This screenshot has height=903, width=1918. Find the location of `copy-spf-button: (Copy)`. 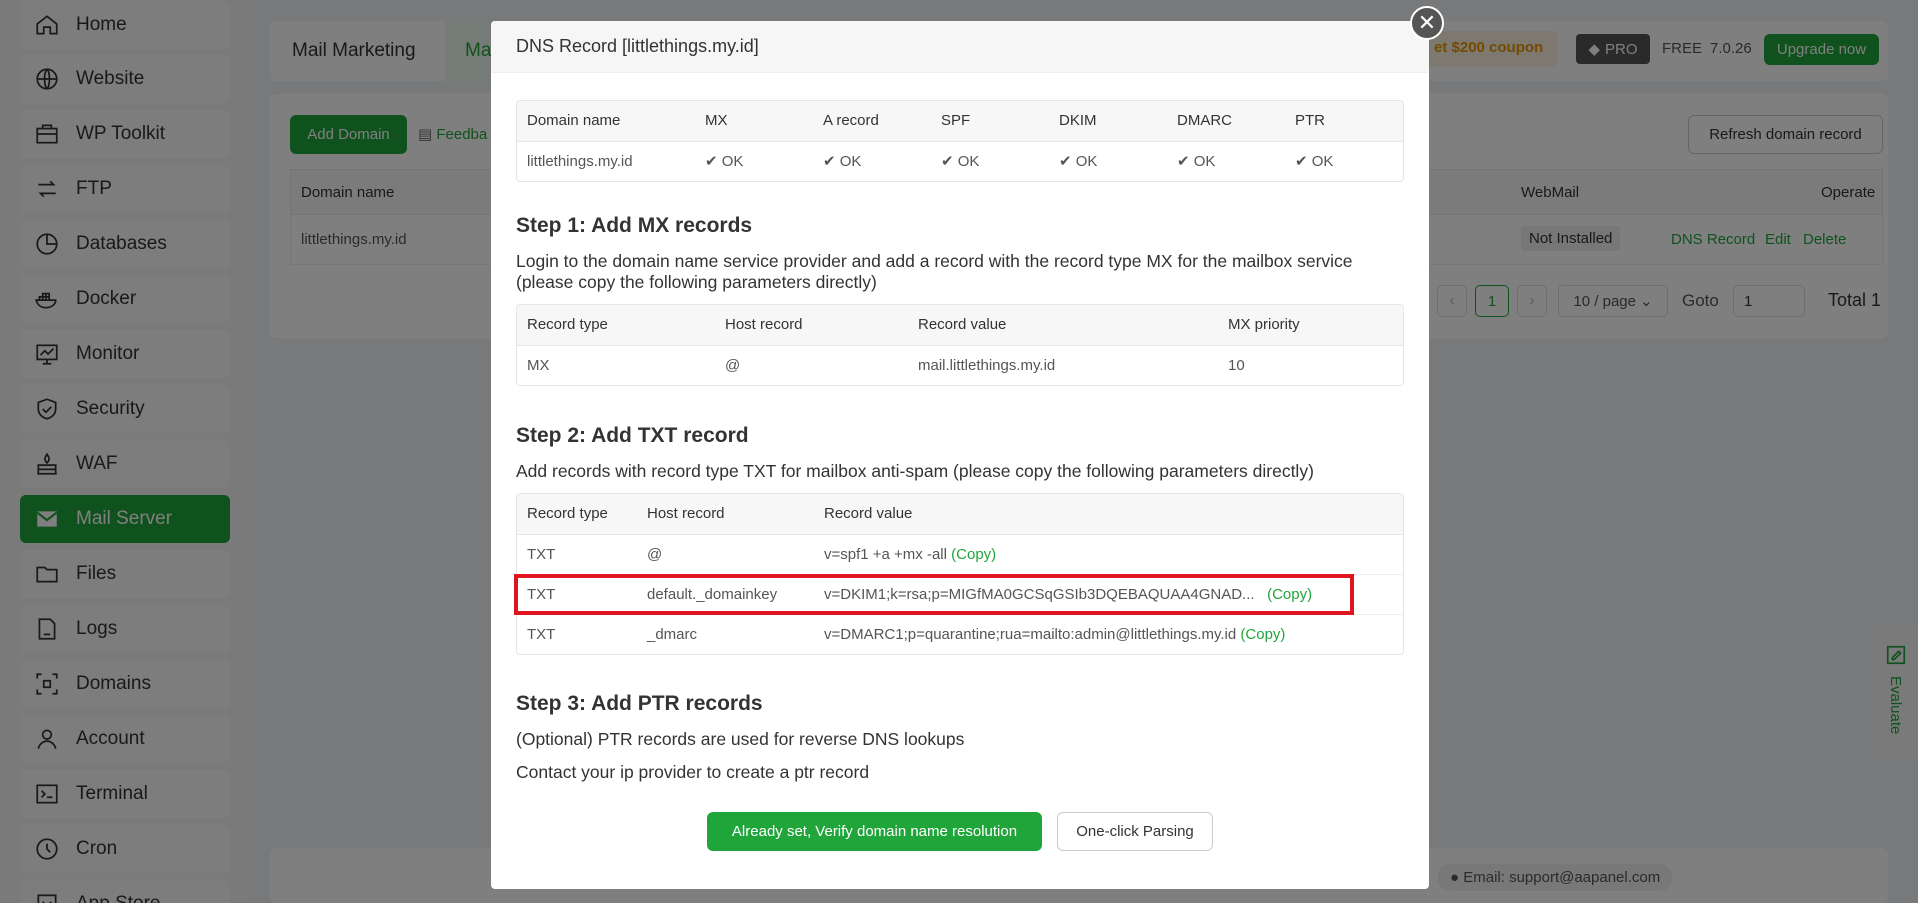

copy-spf-button: (Copy) is located at coordinates (973, 554).